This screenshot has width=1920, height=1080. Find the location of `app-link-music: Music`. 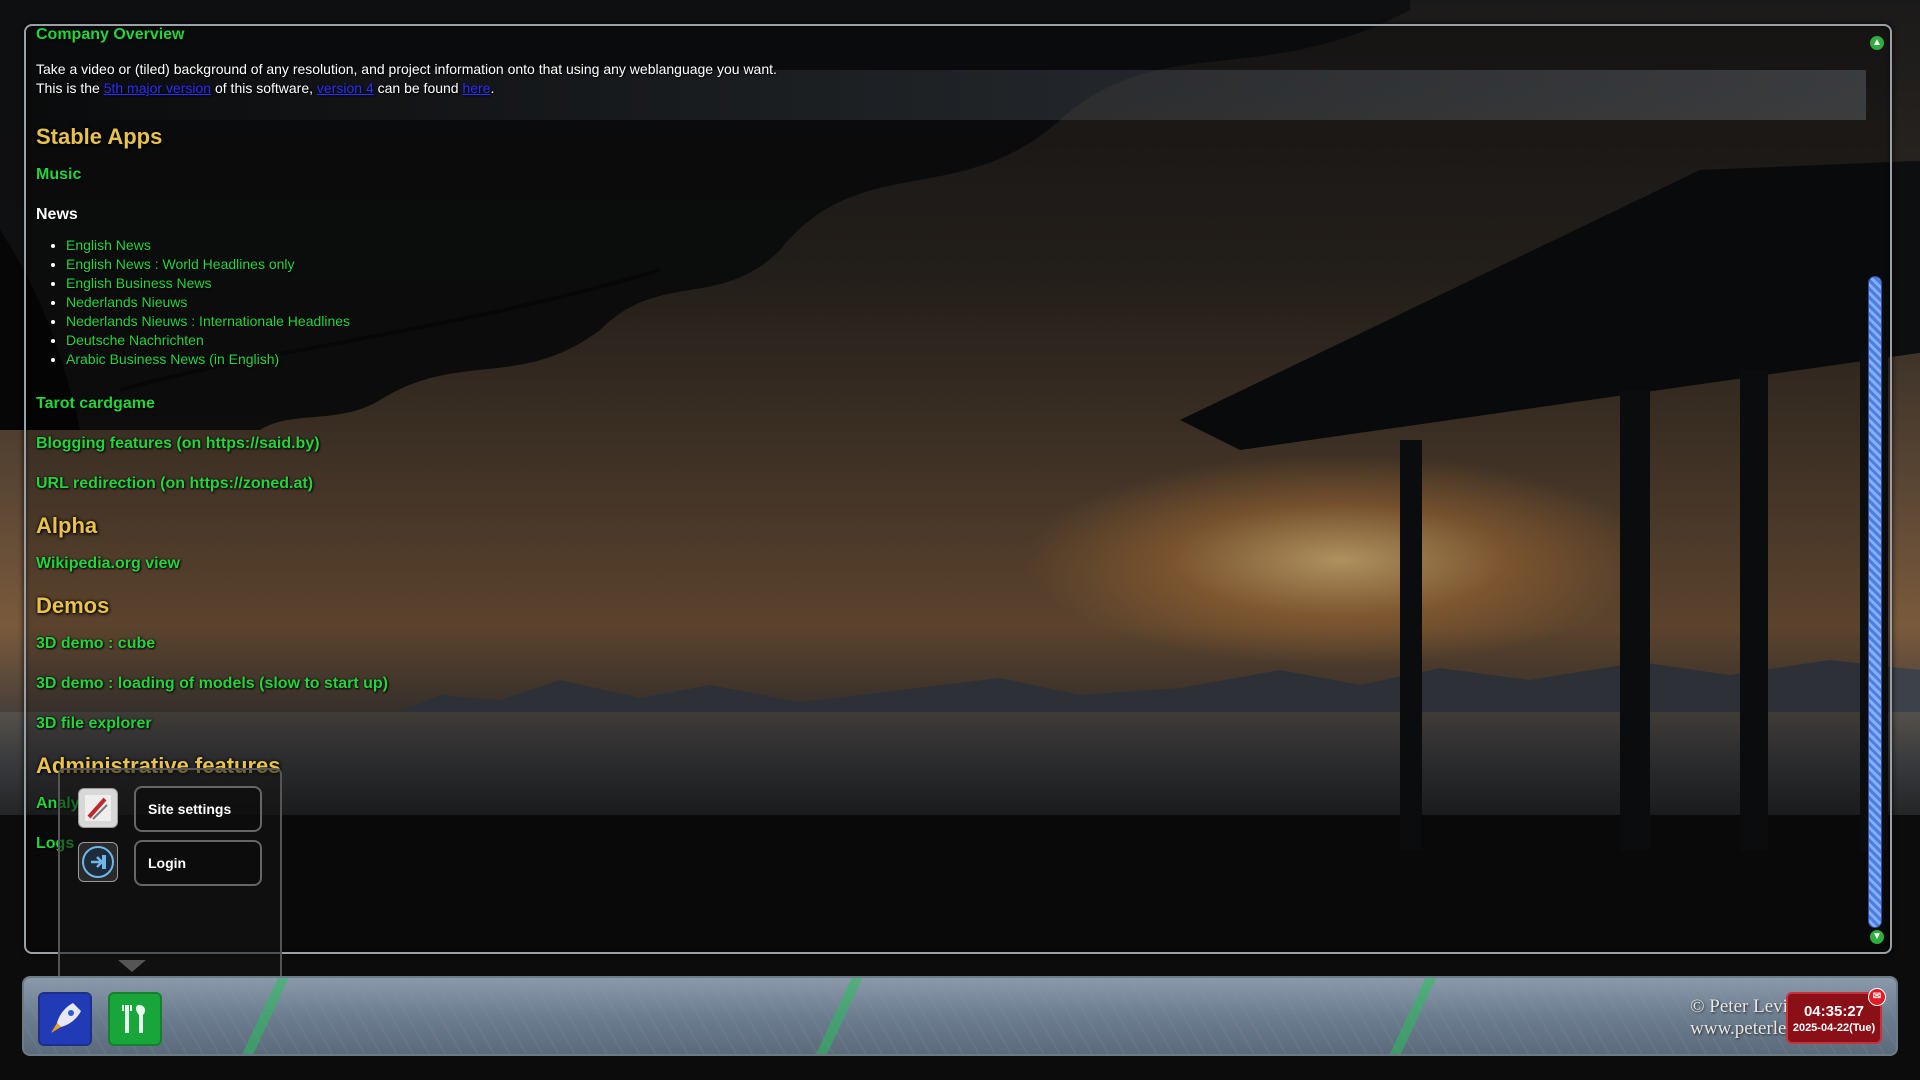

app-link-music: Music is located at coordinates (946, 176).